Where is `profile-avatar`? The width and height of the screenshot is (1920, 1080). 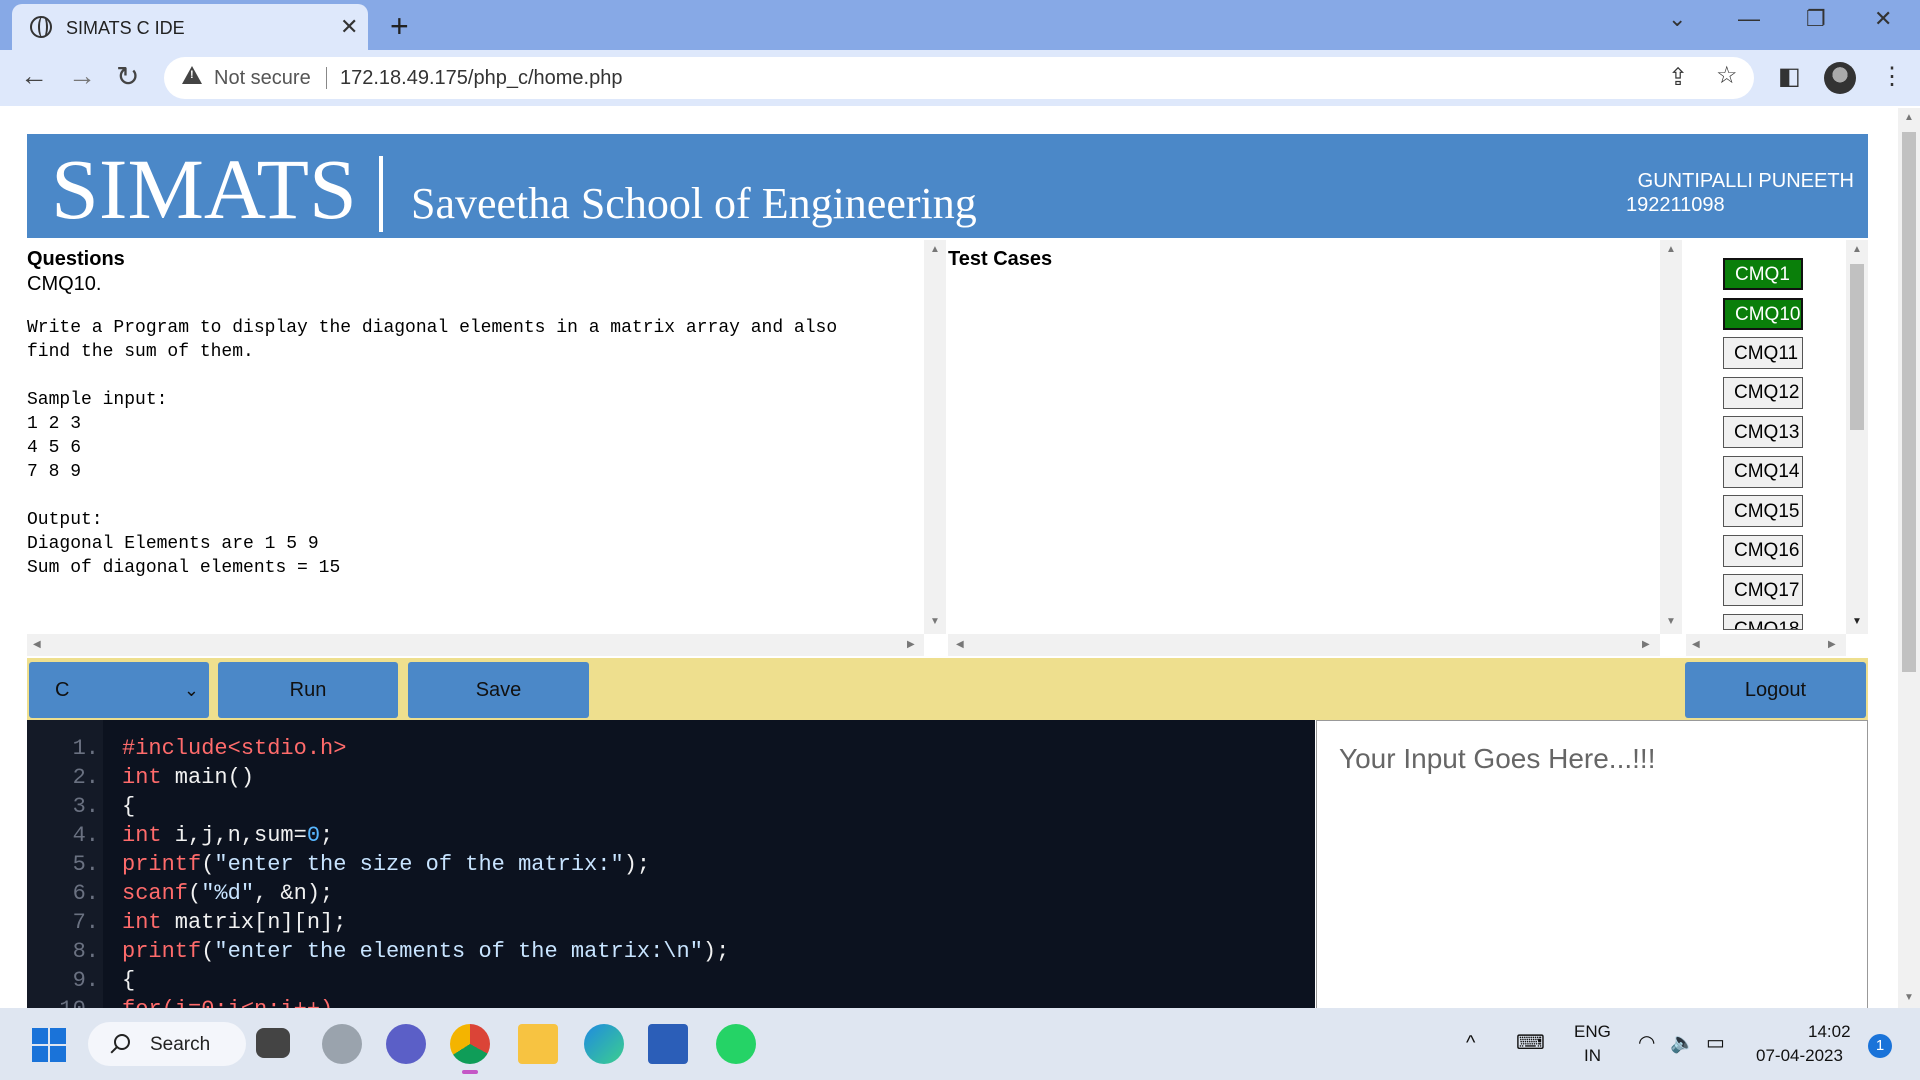
profile-avatar is located at coordinates (1840, 78).